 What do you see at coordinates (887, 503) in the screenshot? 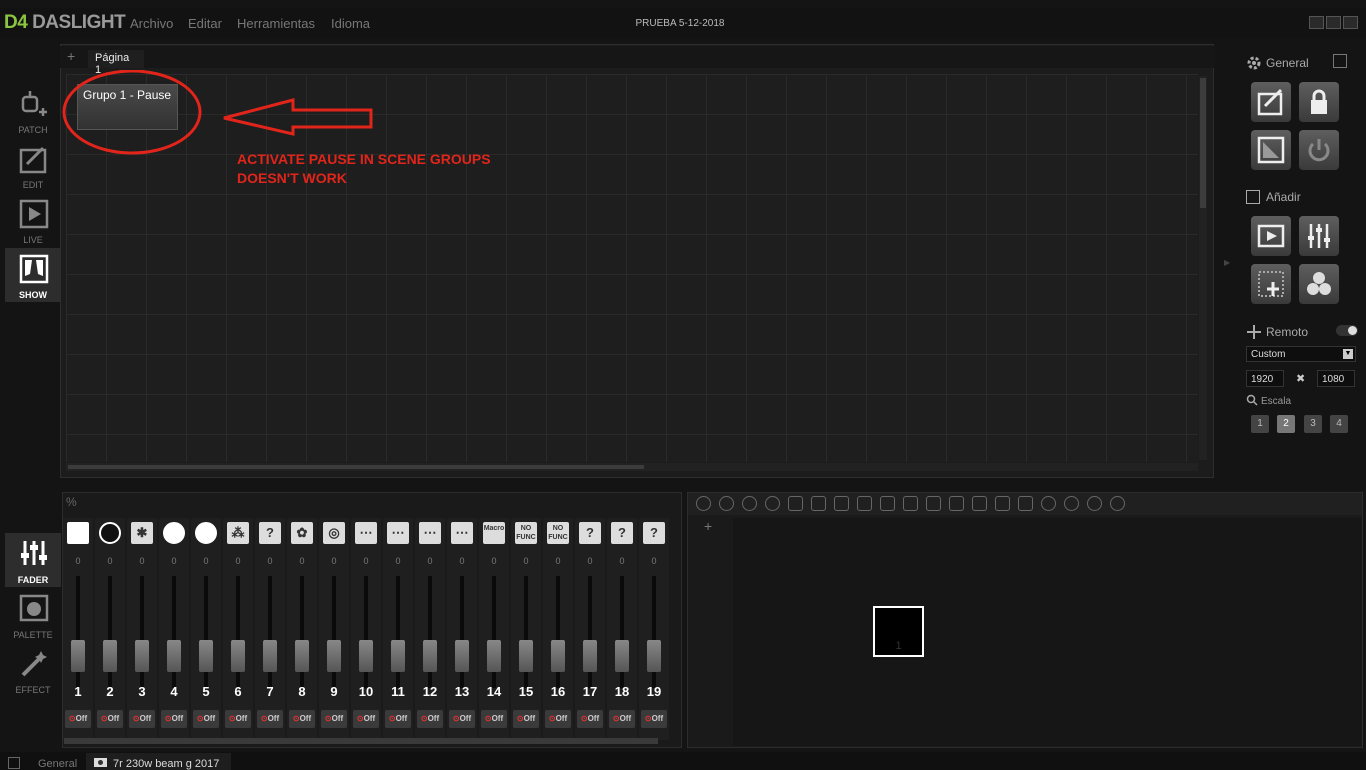
I see `snap-icon` at bounding box center [887, 503].